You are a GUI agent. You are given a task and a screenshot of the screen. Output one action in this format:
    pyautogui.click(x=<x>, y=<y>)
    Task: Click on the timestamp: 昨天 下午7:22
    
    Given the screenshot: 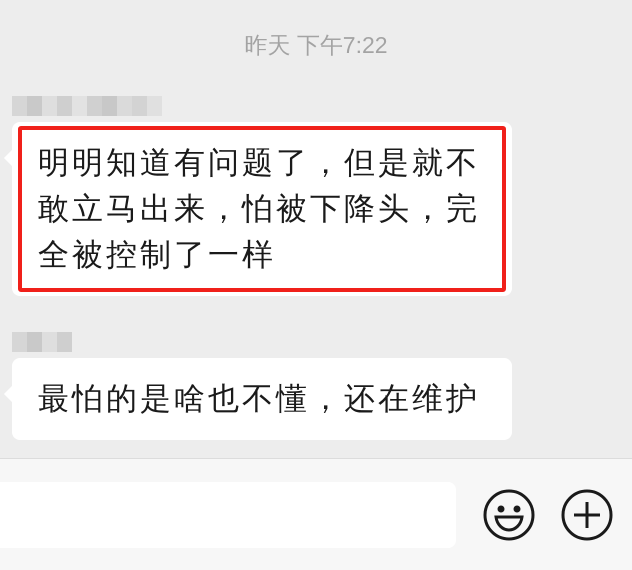 What is the action you would take?
    pyautogui.click(x=316, y=45)
    